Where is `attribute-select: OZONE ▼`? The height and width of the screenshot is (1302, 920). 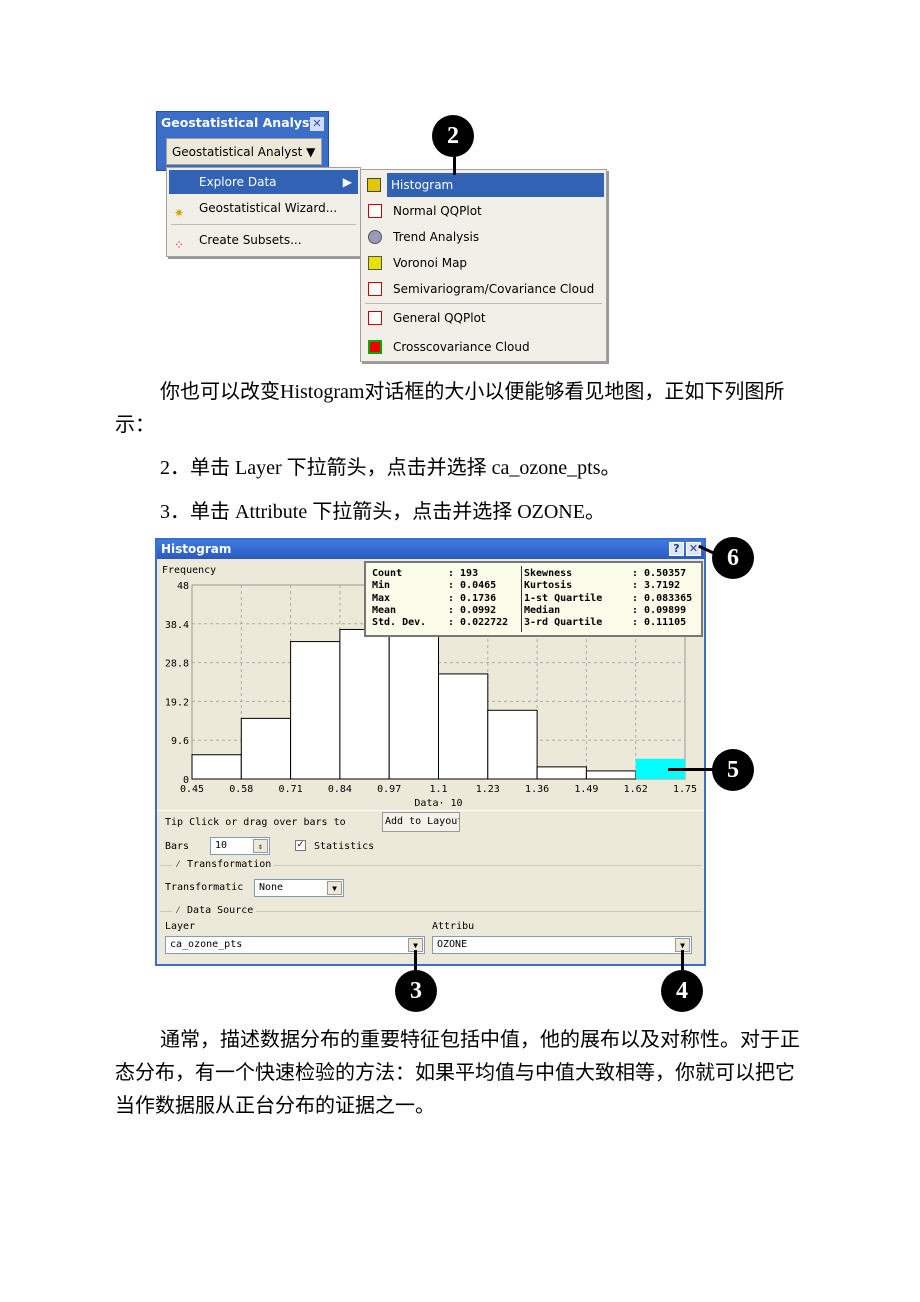 attribute-select: OZONE ▼ is located at coordinates (562, 945).